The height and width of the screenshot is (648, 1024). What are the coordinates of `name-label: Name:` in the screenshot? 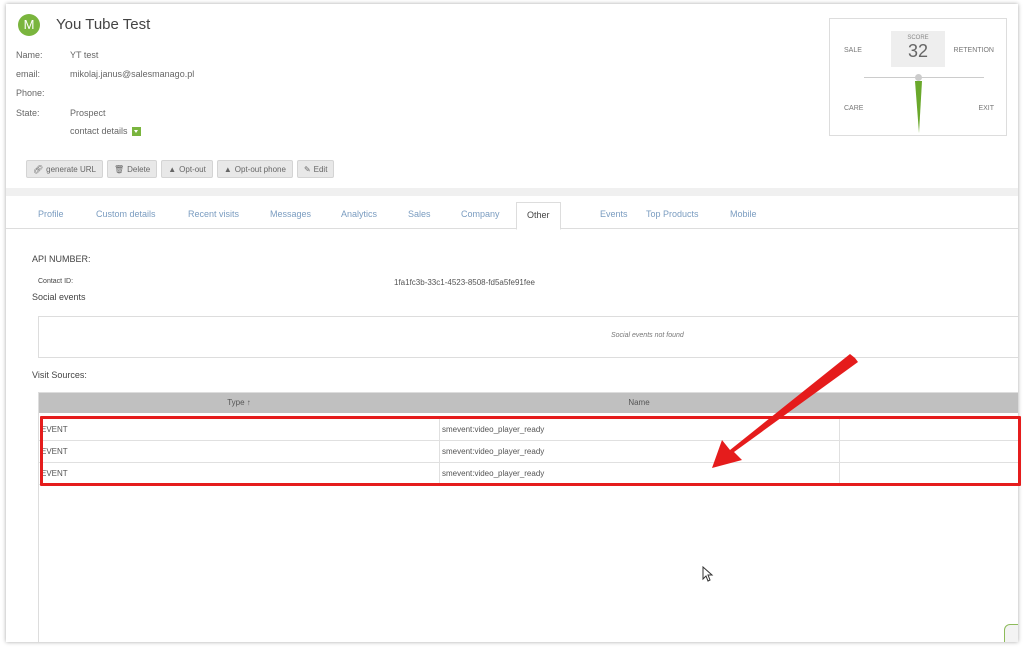 It's located at (29, 55).